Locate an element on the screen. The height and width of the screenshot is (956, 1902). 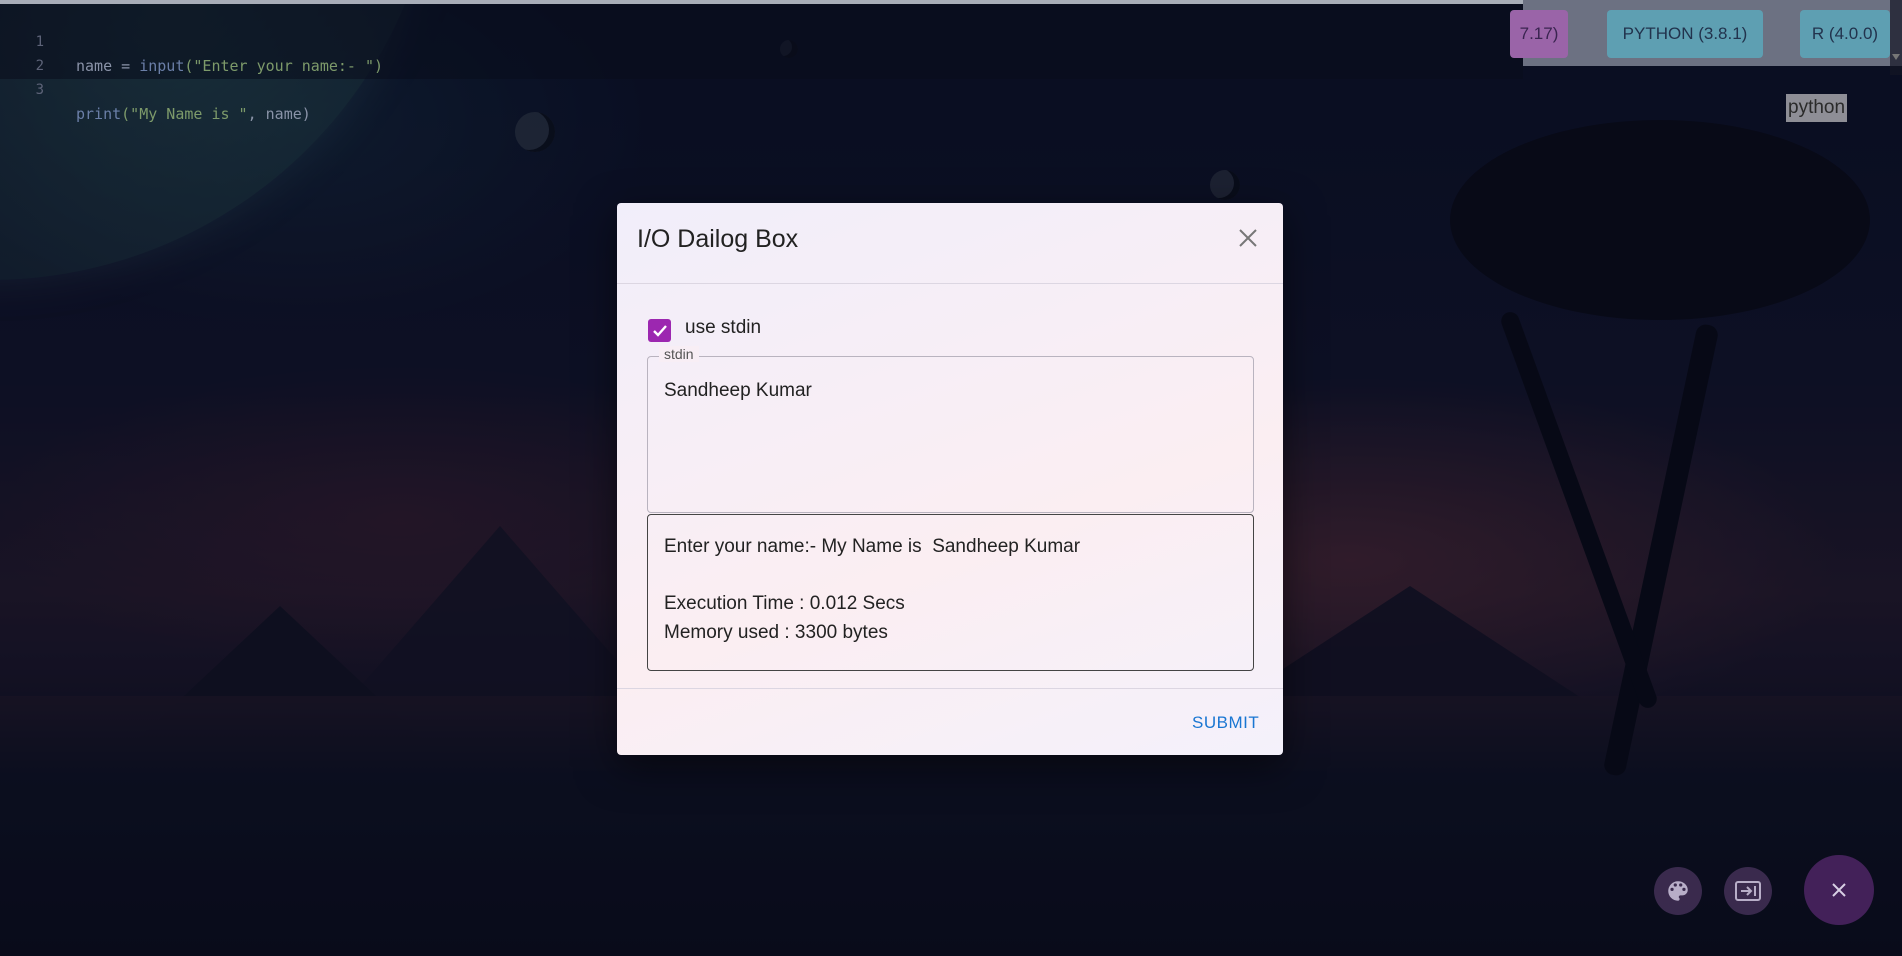
dialog-close-button is located at coordinates (1248, 238).